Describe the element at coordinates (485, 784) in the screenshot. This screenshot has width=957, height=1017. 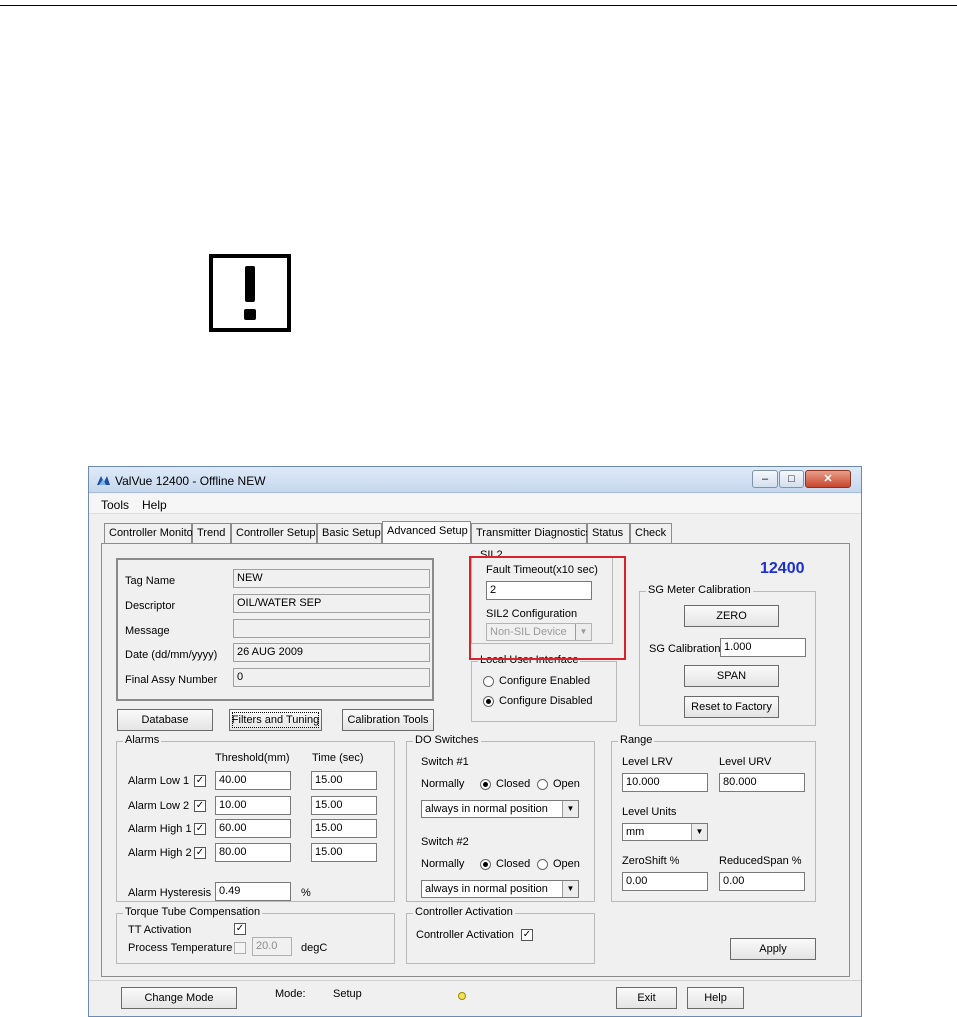
I see `switch1-closed-radio` at that location.